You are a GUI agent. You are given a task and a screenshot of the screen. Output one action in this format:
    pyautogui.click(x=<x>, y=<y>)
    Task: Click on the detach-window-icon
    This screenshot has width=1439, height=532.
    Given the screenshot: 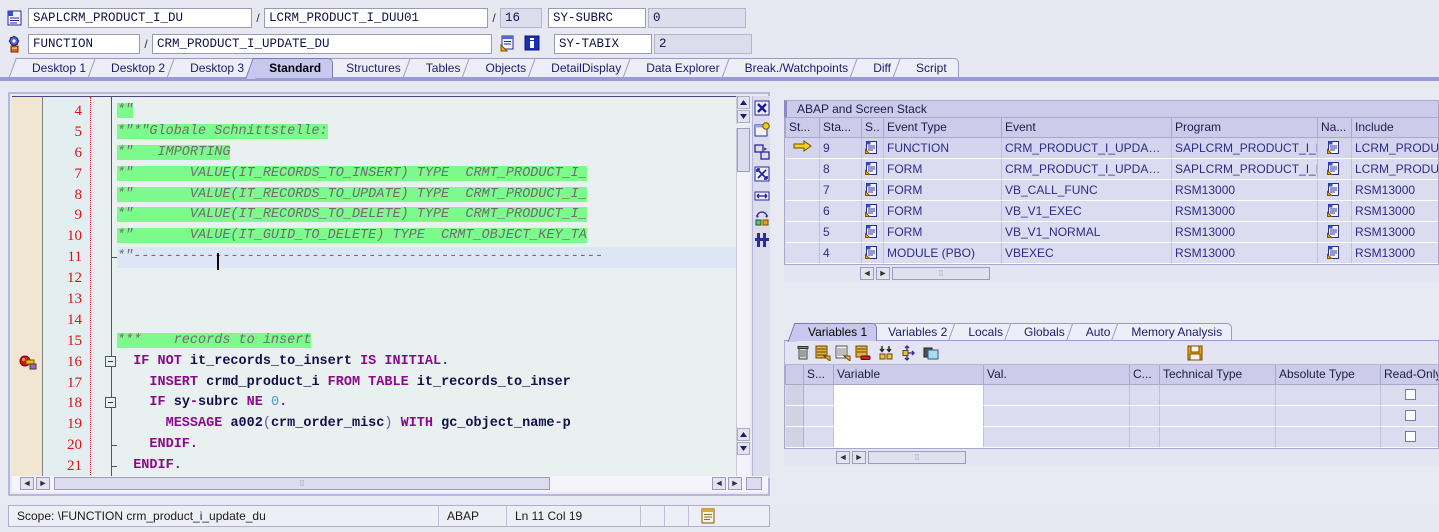 What is the action you would take?
    pyautogui.click(x=762, y=152)
    